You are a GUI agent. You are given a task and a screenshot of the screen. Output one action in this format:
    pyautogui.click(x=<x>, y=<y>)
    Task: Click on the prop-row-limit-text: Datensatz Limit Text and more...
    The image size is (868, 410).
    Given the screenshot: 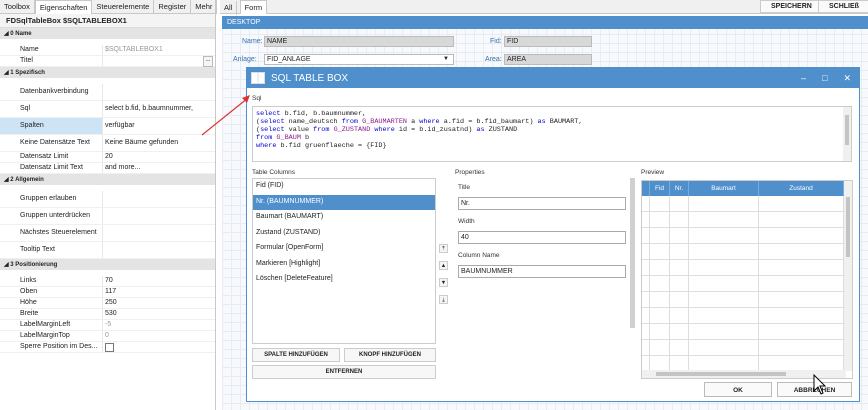 What is the action you would take?
    pyautogui.click(x=107, y=168)
    